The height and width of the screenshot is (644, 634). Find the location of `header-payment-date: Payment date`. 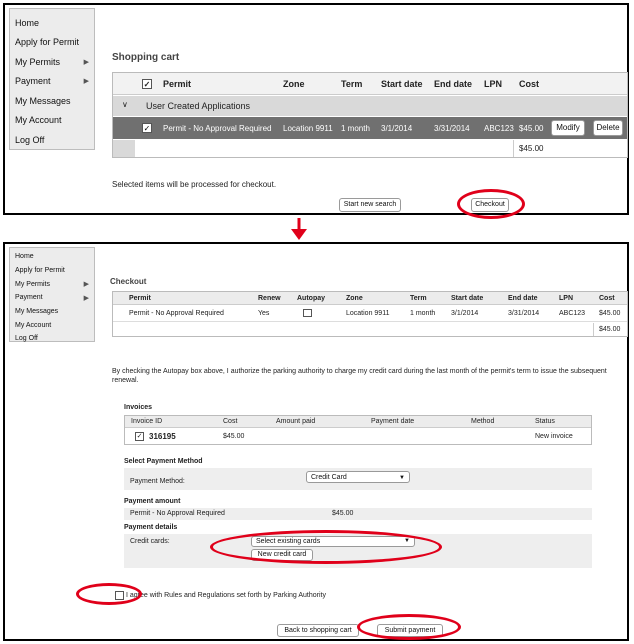

header-payment-date: Payment date is located at coordinates (393, 421).